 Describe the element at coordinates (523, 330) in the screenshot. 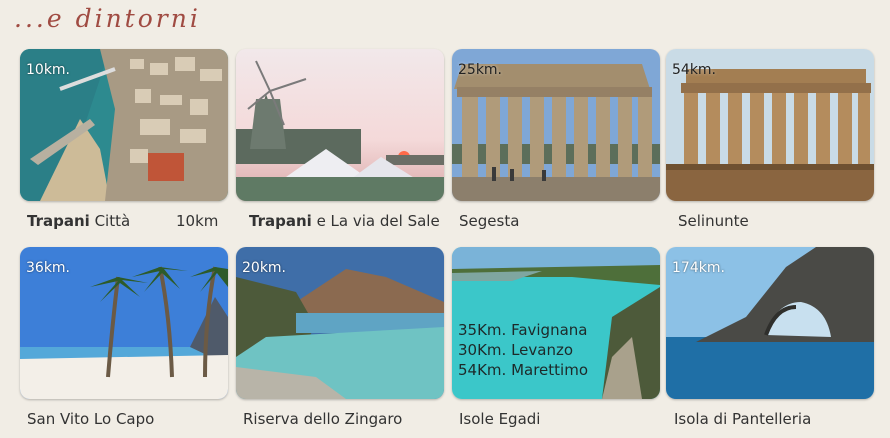

I see `island-favignana: 35Km. Favignana` at that location.